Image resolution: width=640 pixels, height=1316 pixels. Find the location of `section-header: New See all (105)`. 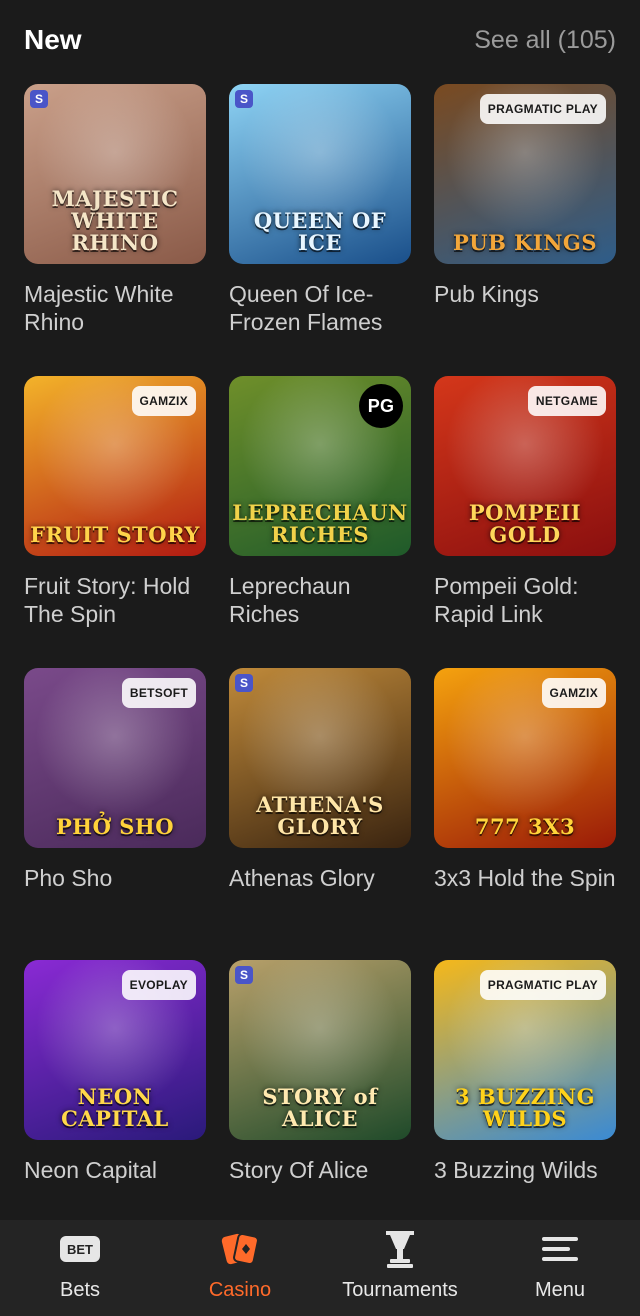

section-header: New See all (105) is located at coordinates (320, 40).